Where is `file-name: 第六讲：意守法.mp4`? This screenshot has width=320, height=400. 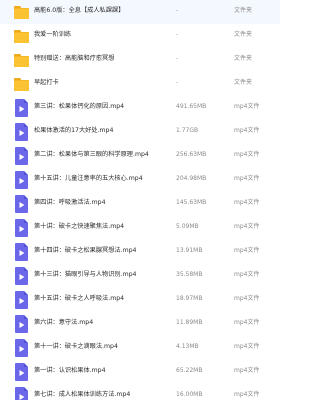
file-name: 第六讲：意守法.mp4 is located at coordinates (102, 323).